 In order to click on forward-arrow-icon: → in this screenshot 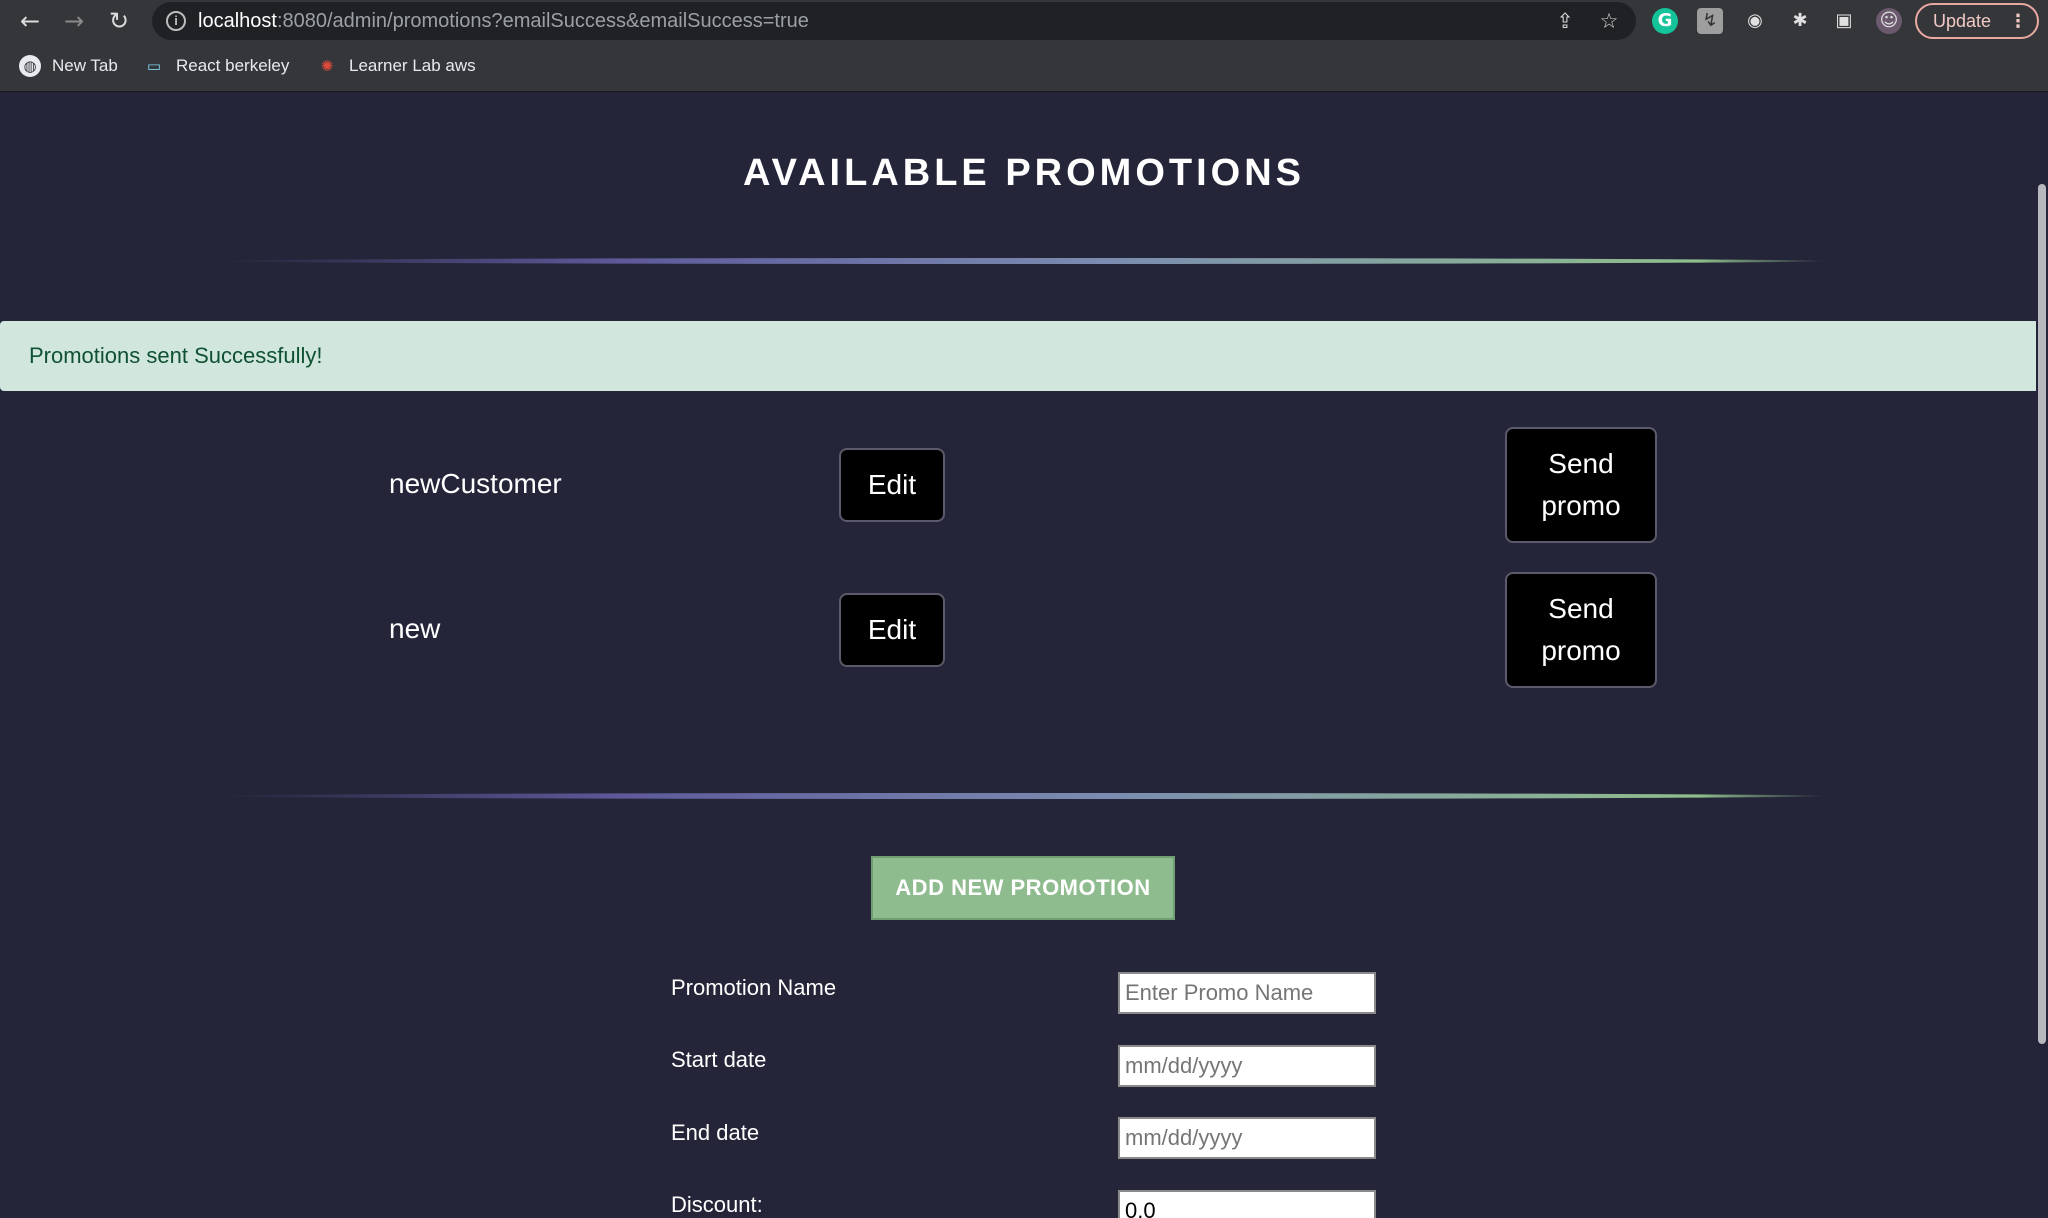, I will do `click(74, 21)`.